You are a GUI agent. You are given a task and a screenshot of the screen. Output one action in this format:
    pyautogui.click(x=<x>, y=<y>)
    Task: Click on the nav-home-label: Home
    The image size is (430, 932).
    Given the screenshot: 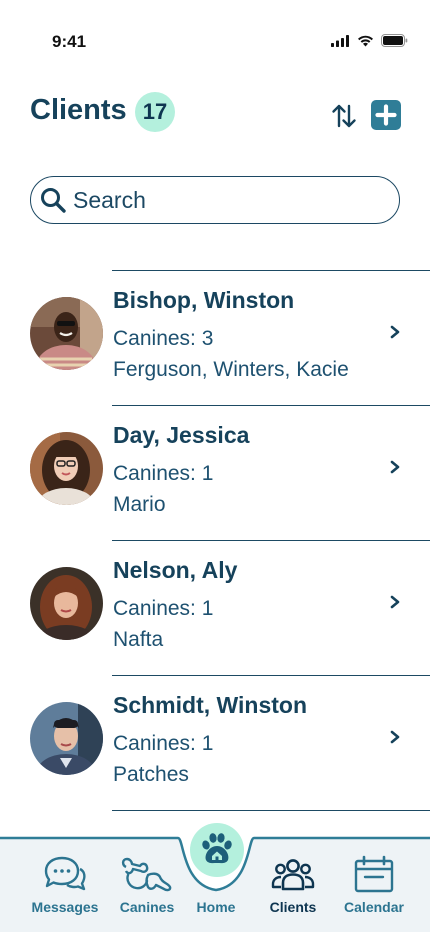 What is the action you would take?
    pyautogui.click(x=216, y=907)
    